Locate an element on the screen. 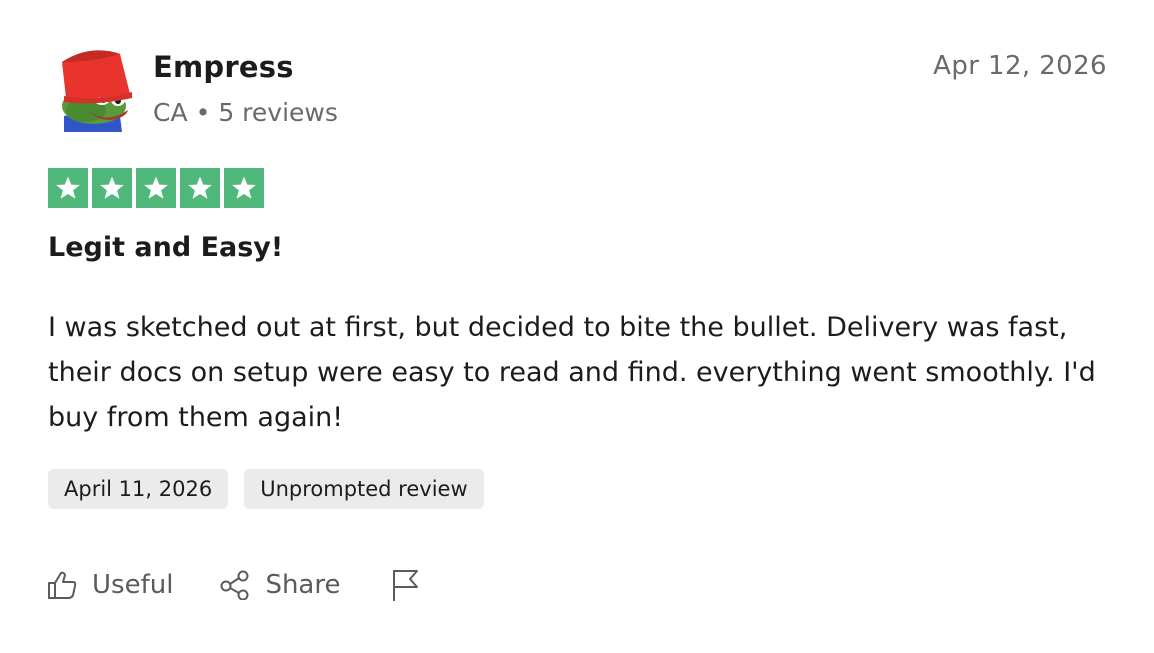 This screenshot has height=653, width=1154. reviewer-meta: CA • 5 reviews is located at coordinates (245, 112).